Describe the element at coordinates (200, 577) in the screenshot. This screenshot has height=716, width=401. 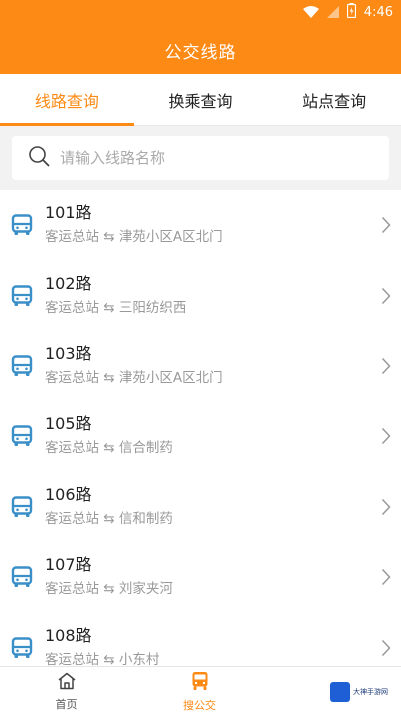
I see `route-row: 107路 客运总站 ⇆ 刘家夹河` at that location.